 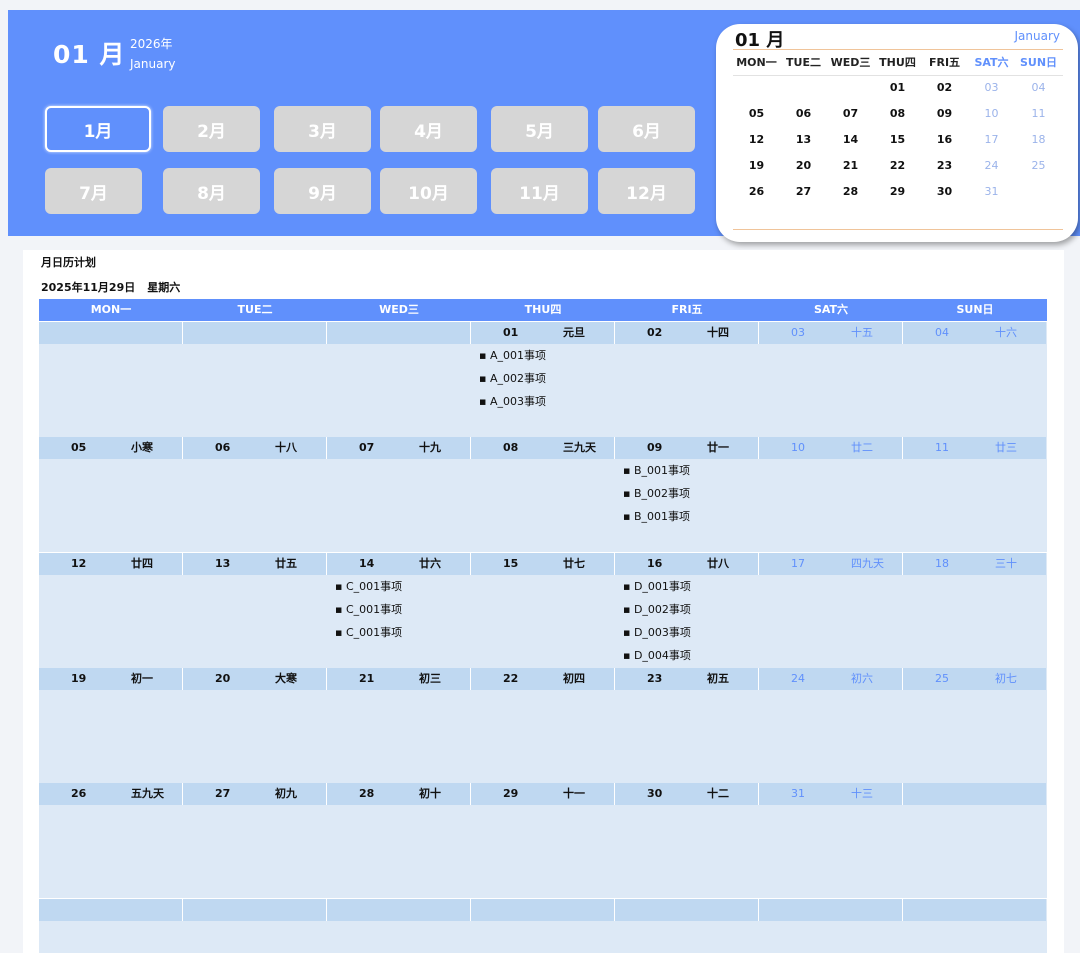 I want to click on day-cell-header: 17 四九天, so click(x=830, y=564).